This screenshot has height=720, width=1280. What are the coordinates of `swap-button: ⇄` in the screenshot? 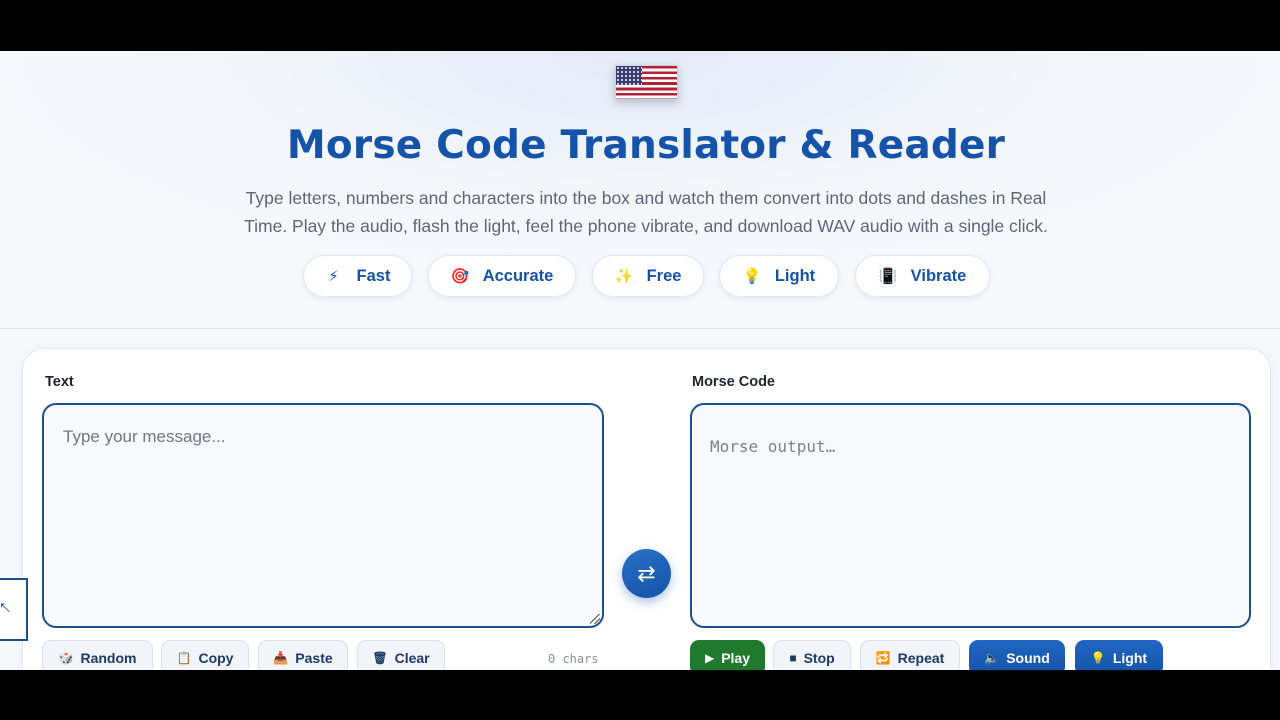 It's located at (646, 573).